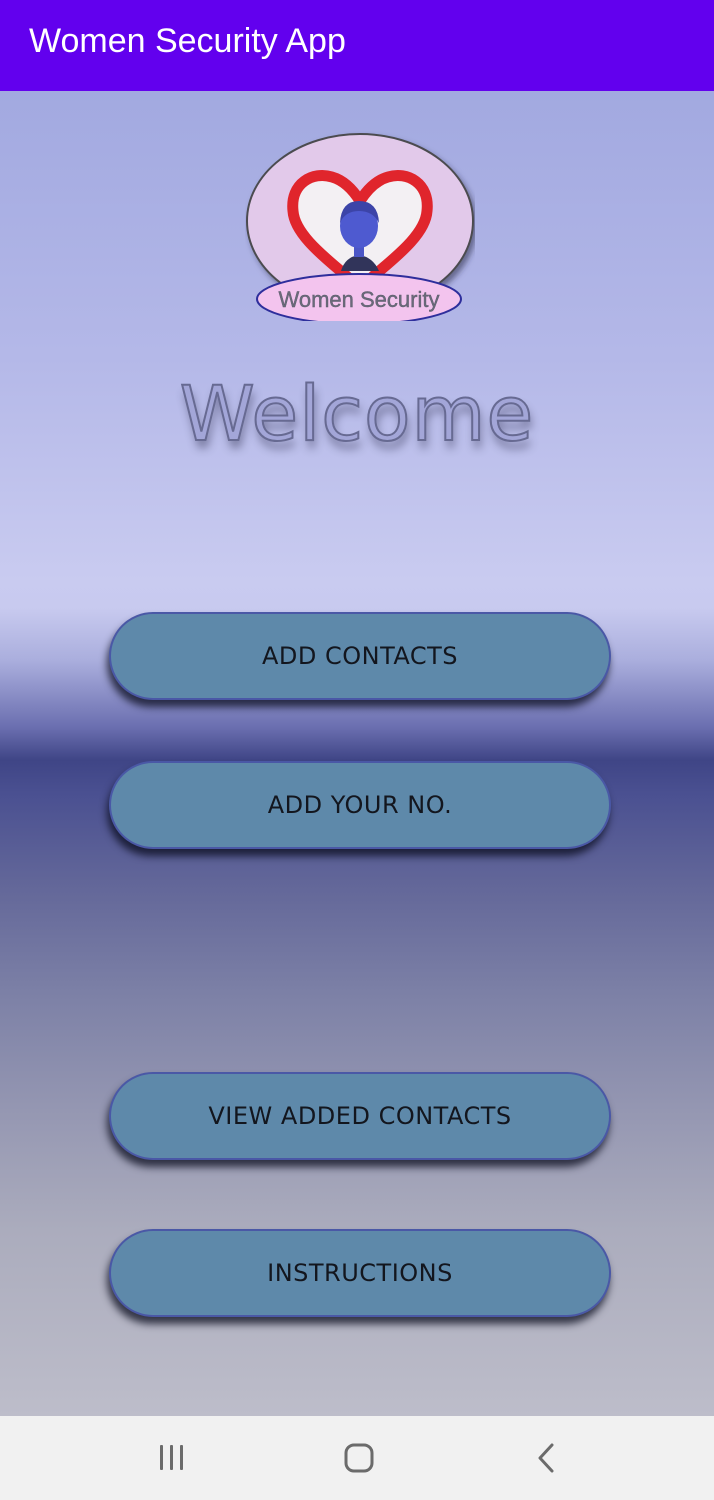 This screenshot has height=1500, width=714. I want to click on logo-text: Women Security, so click(359, 299).